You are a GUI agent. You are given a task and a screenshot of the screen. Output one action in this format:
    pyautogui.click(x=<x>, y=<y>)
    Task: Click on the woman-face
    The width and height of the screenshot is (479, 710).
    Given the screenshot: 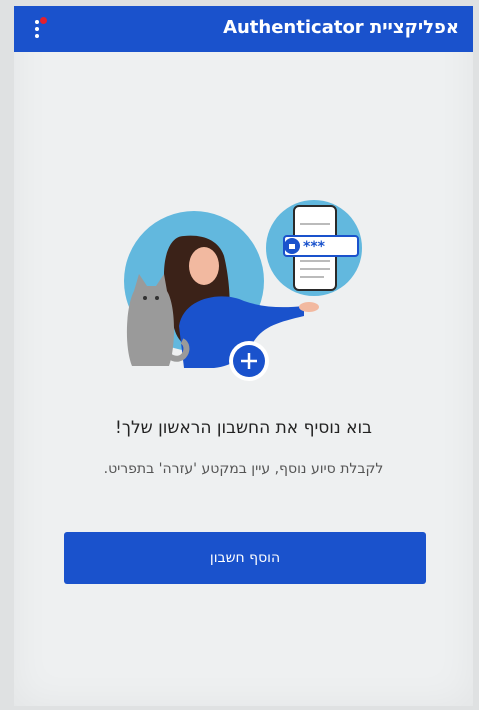 What is the action you would take?
    pyautogui.click(x=204, y=266)
    